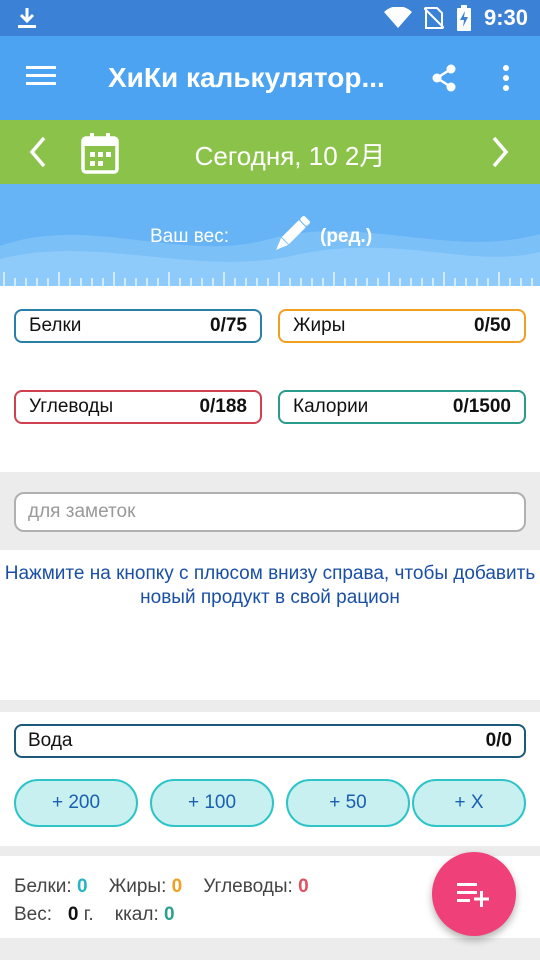  What do you see at coordinates (303, 886) in the screenshot?
I see `summary-carbs-value: 0` at bounding box center [303, 886].